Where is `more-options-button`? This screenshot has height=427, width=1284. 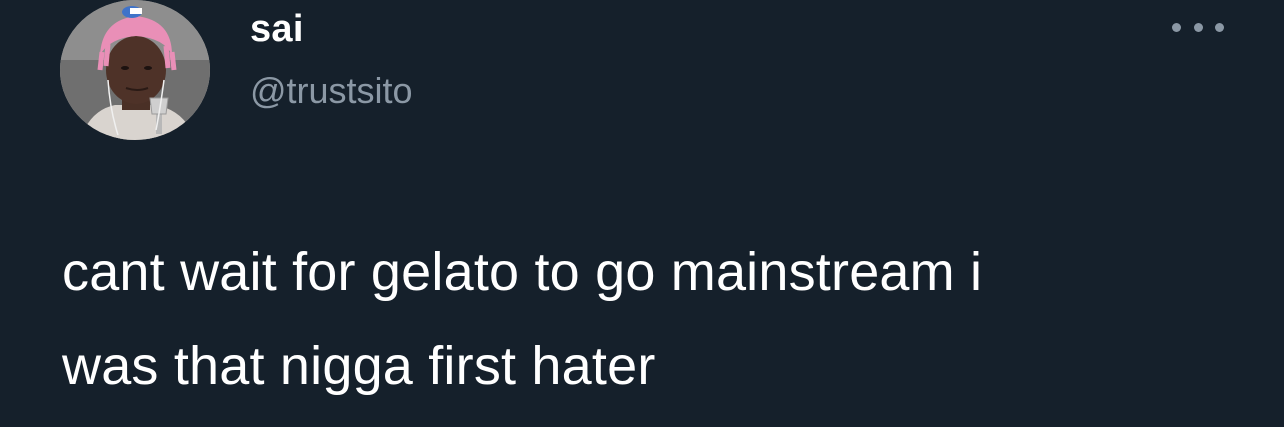 more-options-button is located at coordinates (1198, 27).